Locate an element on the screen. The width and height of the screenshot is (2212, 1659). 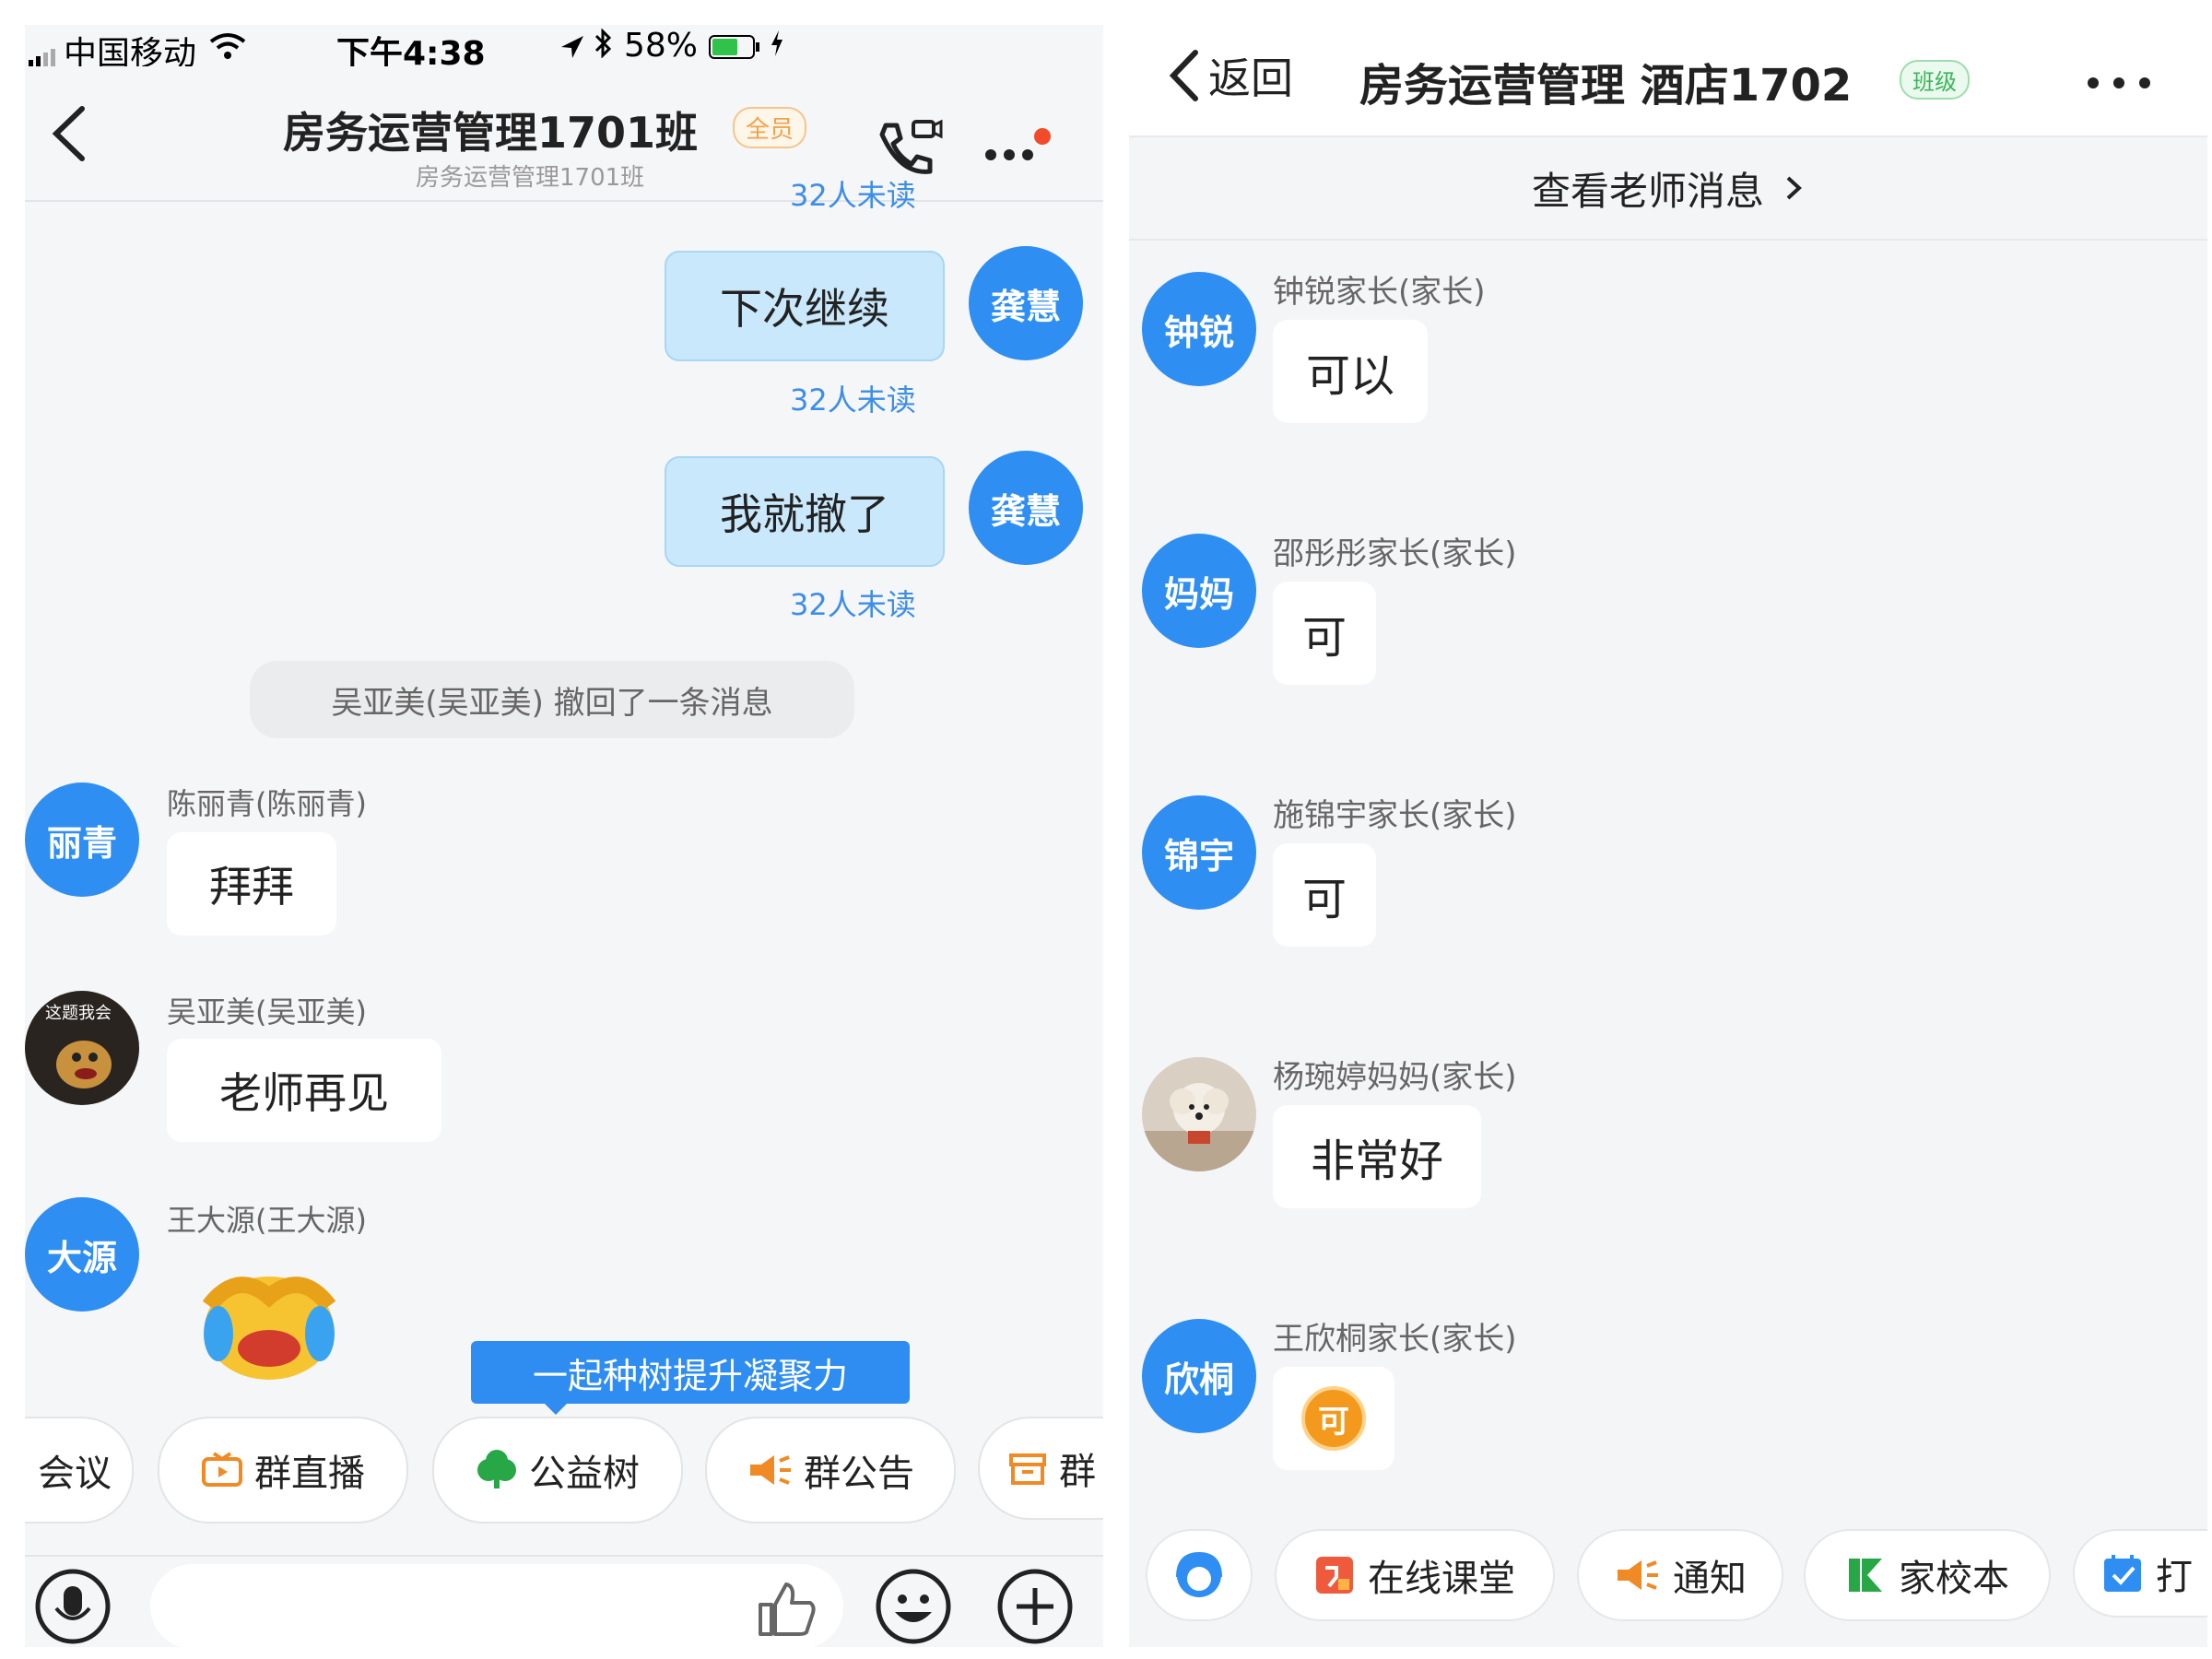
tool-label: 在线课堂 is located at coordinates (1441, 1579).